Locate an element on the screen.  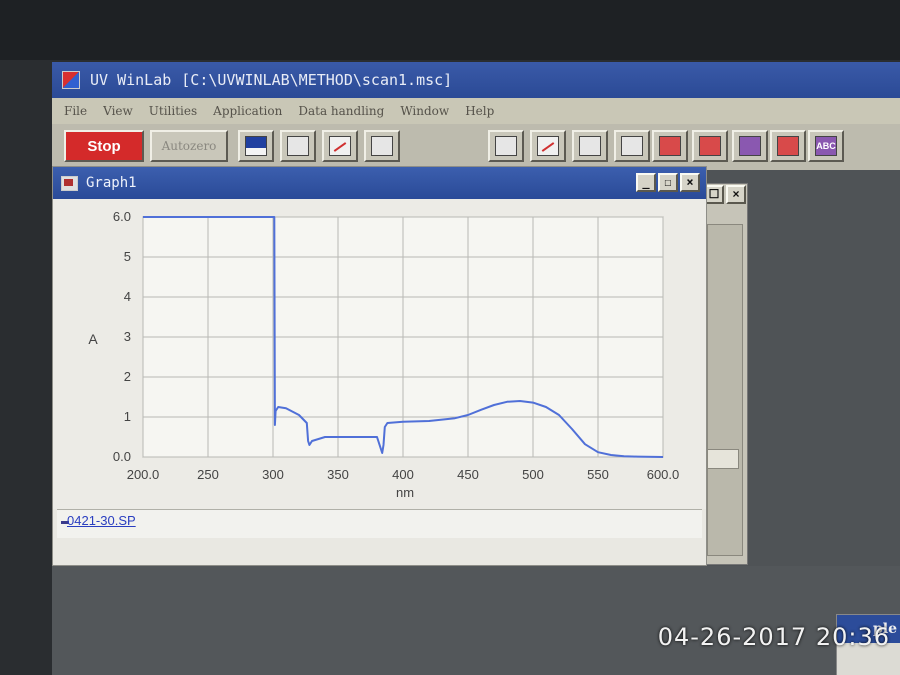
x-tick-label: 550 is located at coordinates (598, 474).